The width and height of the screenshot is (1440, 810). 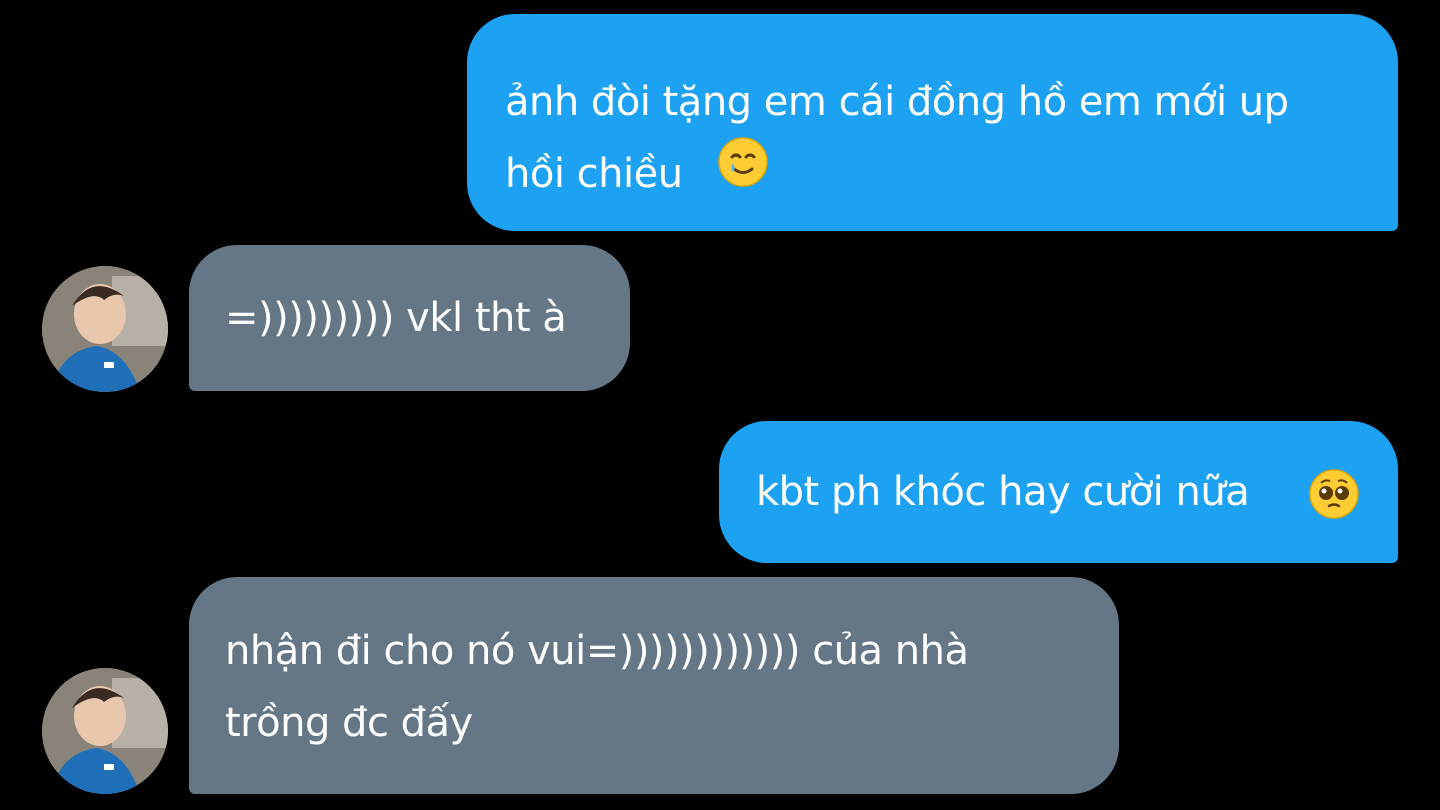 What do you see at coordinates (1003, 492) in the screenshot?
I see `message-text: kbt ph khóc hay cười nữa` at bounding box center [1003, 492].